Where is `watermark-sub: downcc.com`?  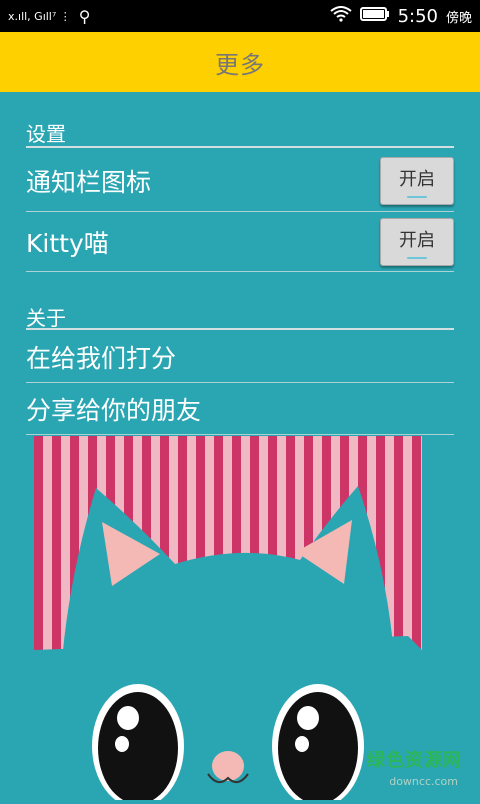 watermark-sub: downcc.com is located at coordinates (423, 781).